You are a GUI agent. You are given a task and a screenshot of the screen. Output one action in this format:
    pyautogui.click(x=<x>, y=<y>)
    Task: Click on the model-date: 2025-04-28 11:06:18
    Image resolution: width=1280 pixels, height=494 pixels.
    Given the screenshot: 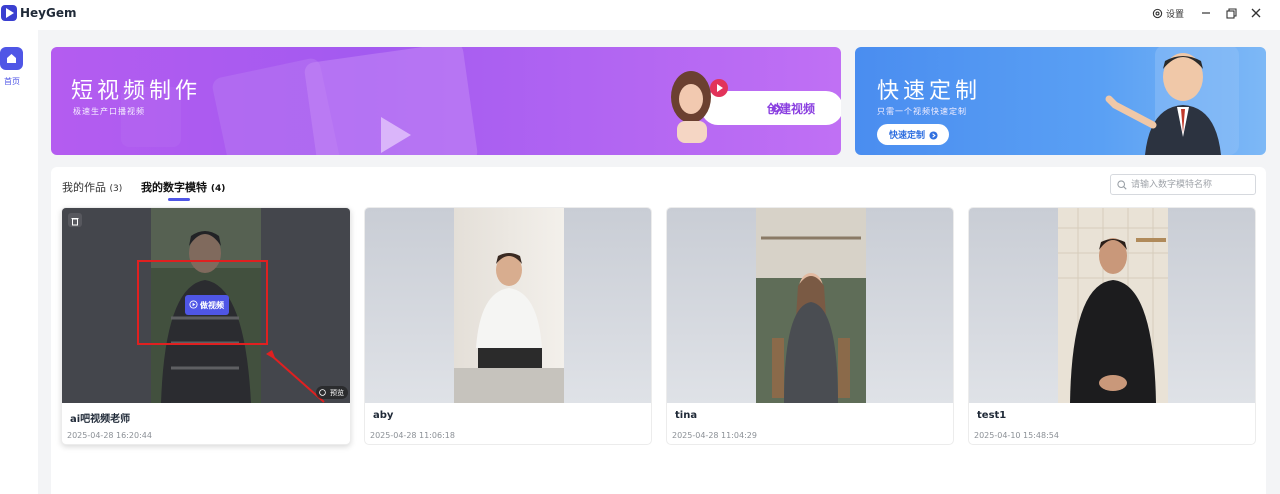 What is the action you would take?
    pyautogui.click(x=412, y=435)
    